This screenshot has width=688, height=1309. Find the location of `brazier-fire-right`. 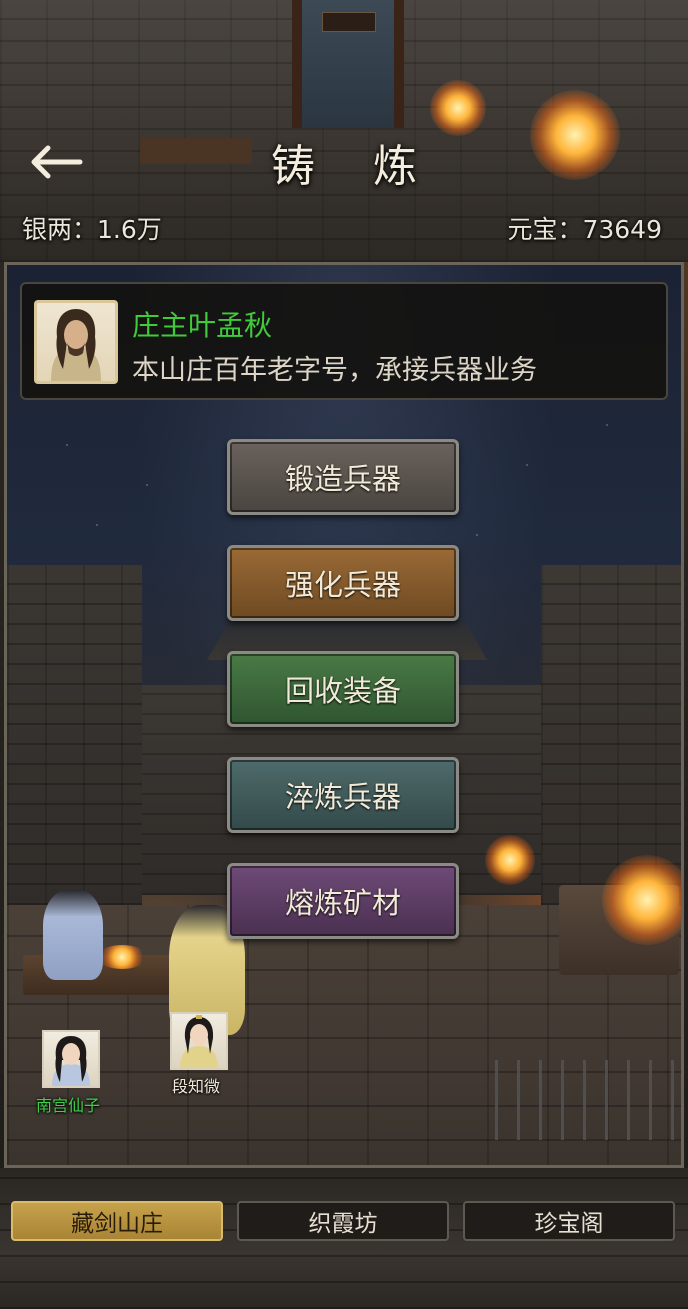

brazier-fire-right is located at coordinates (510, 860).